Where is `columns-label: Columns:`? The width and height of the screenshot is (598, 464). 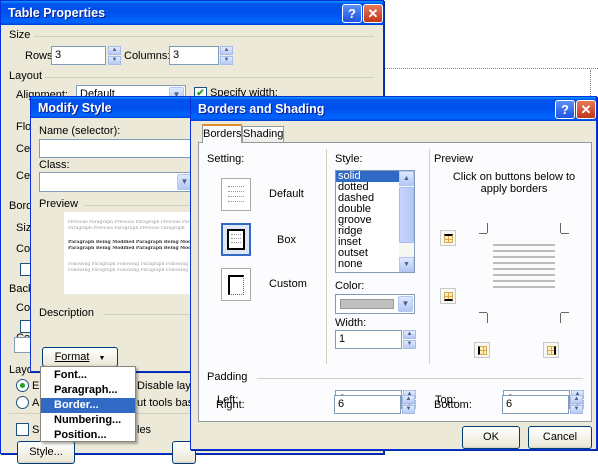
columns-label: Columns: is located at coordinates (147, 56).